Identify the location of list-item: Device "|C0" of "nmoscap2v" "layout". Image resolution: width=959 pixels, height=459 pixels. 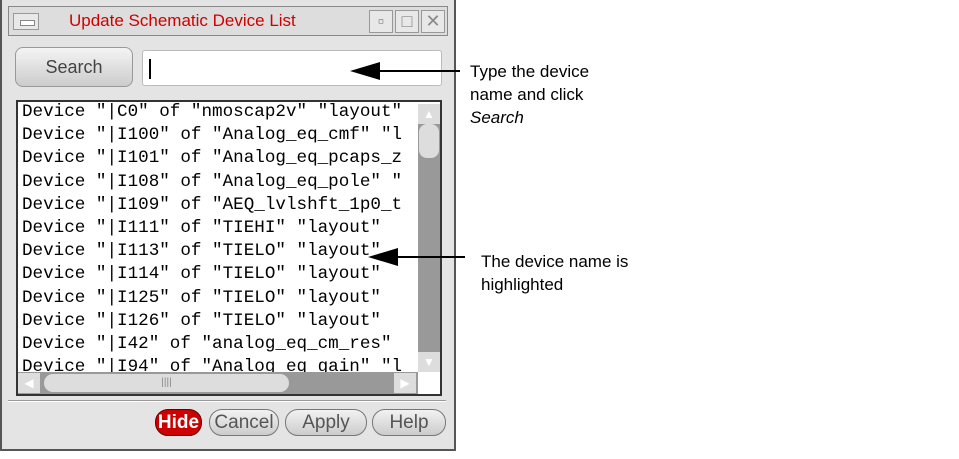
(212, 113).